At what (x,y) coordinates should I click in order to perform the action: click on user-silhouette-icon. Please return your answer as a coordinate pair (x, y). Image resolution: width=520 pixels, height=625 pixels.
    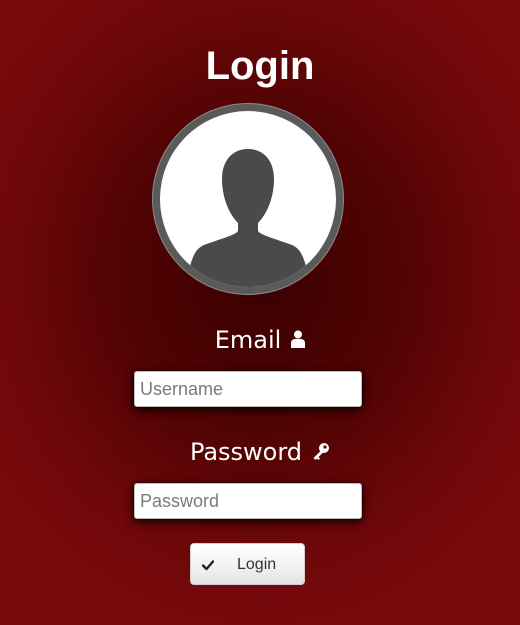
    Looking at the image, I should click on (248, 218).